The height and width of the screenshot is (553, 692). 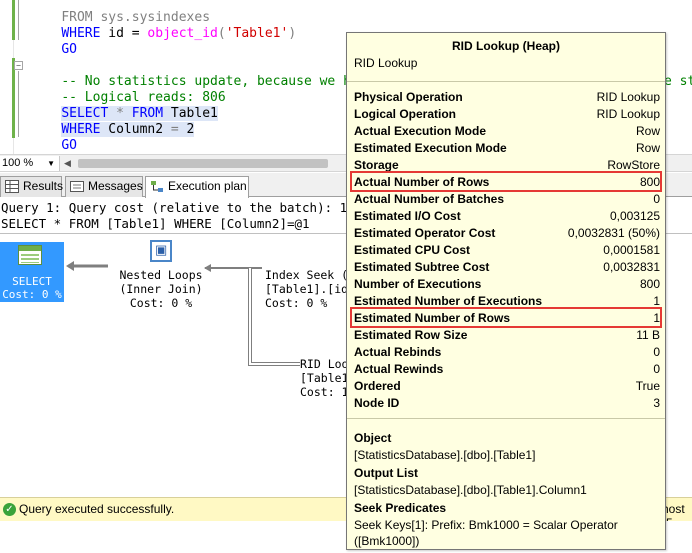 What do you see at coordinates (613, 233) in the screenshot?
I see `property-value: 0,0032831 (50%)` at bounding box center [613, 233].